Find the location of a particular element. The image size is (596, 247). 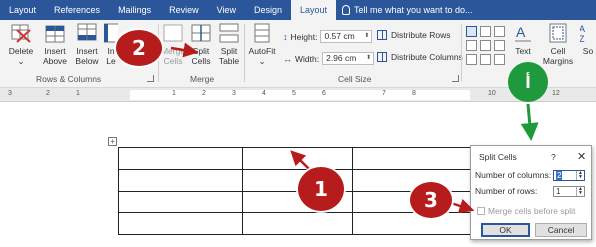

tab-mailings: Mailings is located at coordinates (134, 10).